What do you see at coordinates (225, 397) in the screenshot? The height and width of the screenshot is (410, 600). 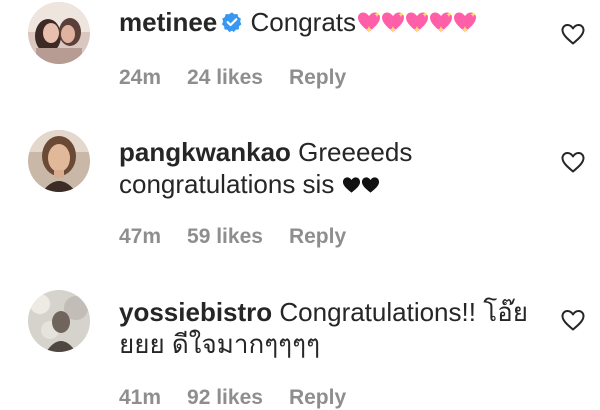 I see `comment-likes: 92 likes` at bounding box center [225, 397].